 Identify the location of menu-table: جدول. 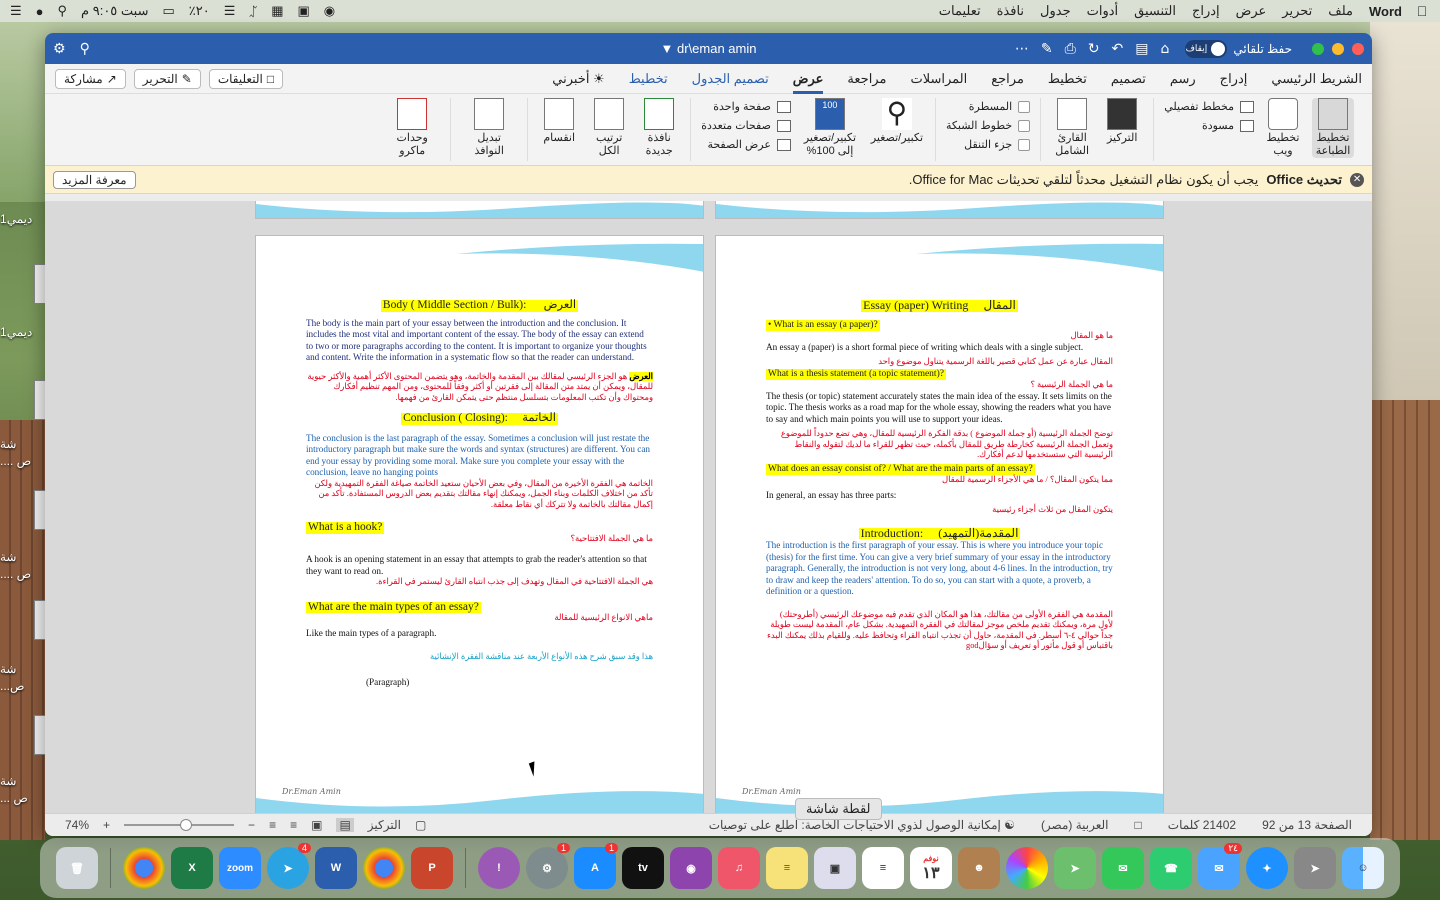
(1055, 11).